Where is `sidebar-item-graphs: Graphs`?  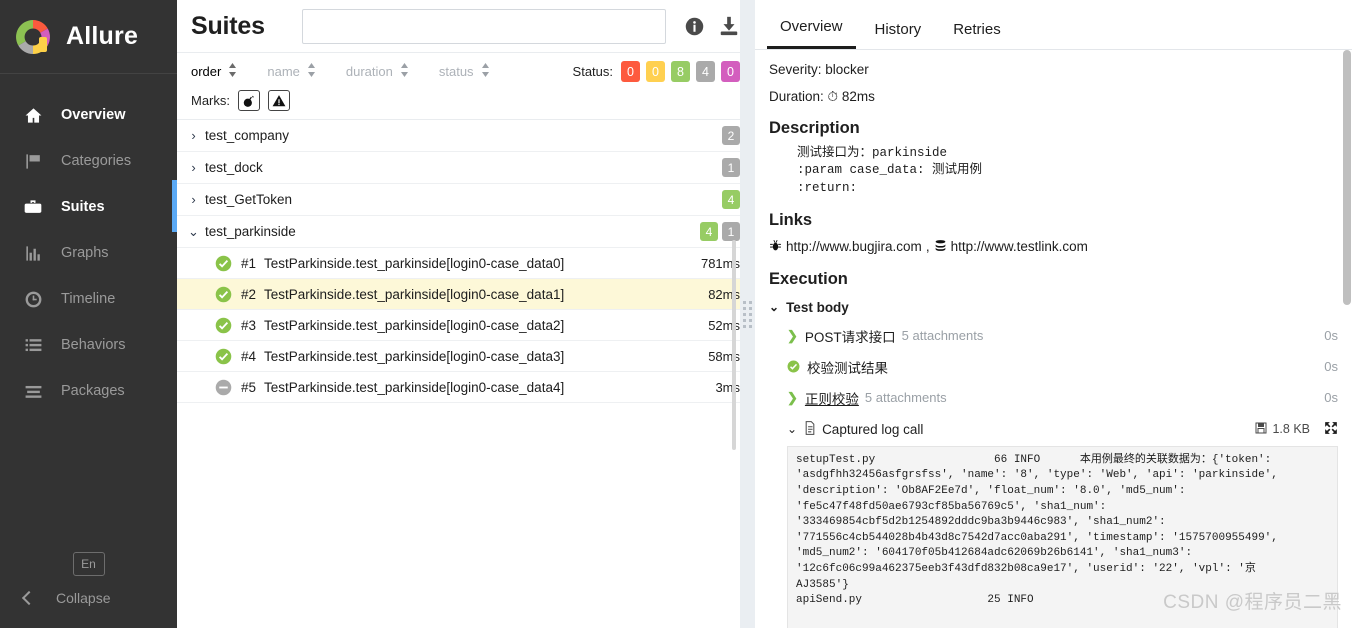 sidebar-item-graphs: Graphs is located at coordinates (88, 253).